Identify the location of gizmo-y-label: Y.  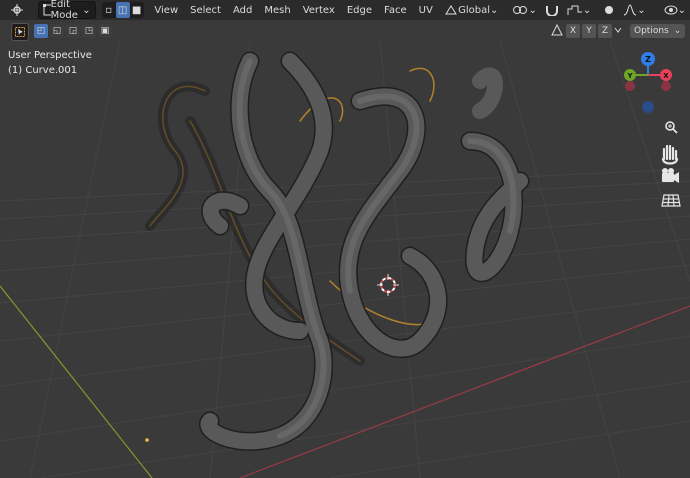
(629, 76).